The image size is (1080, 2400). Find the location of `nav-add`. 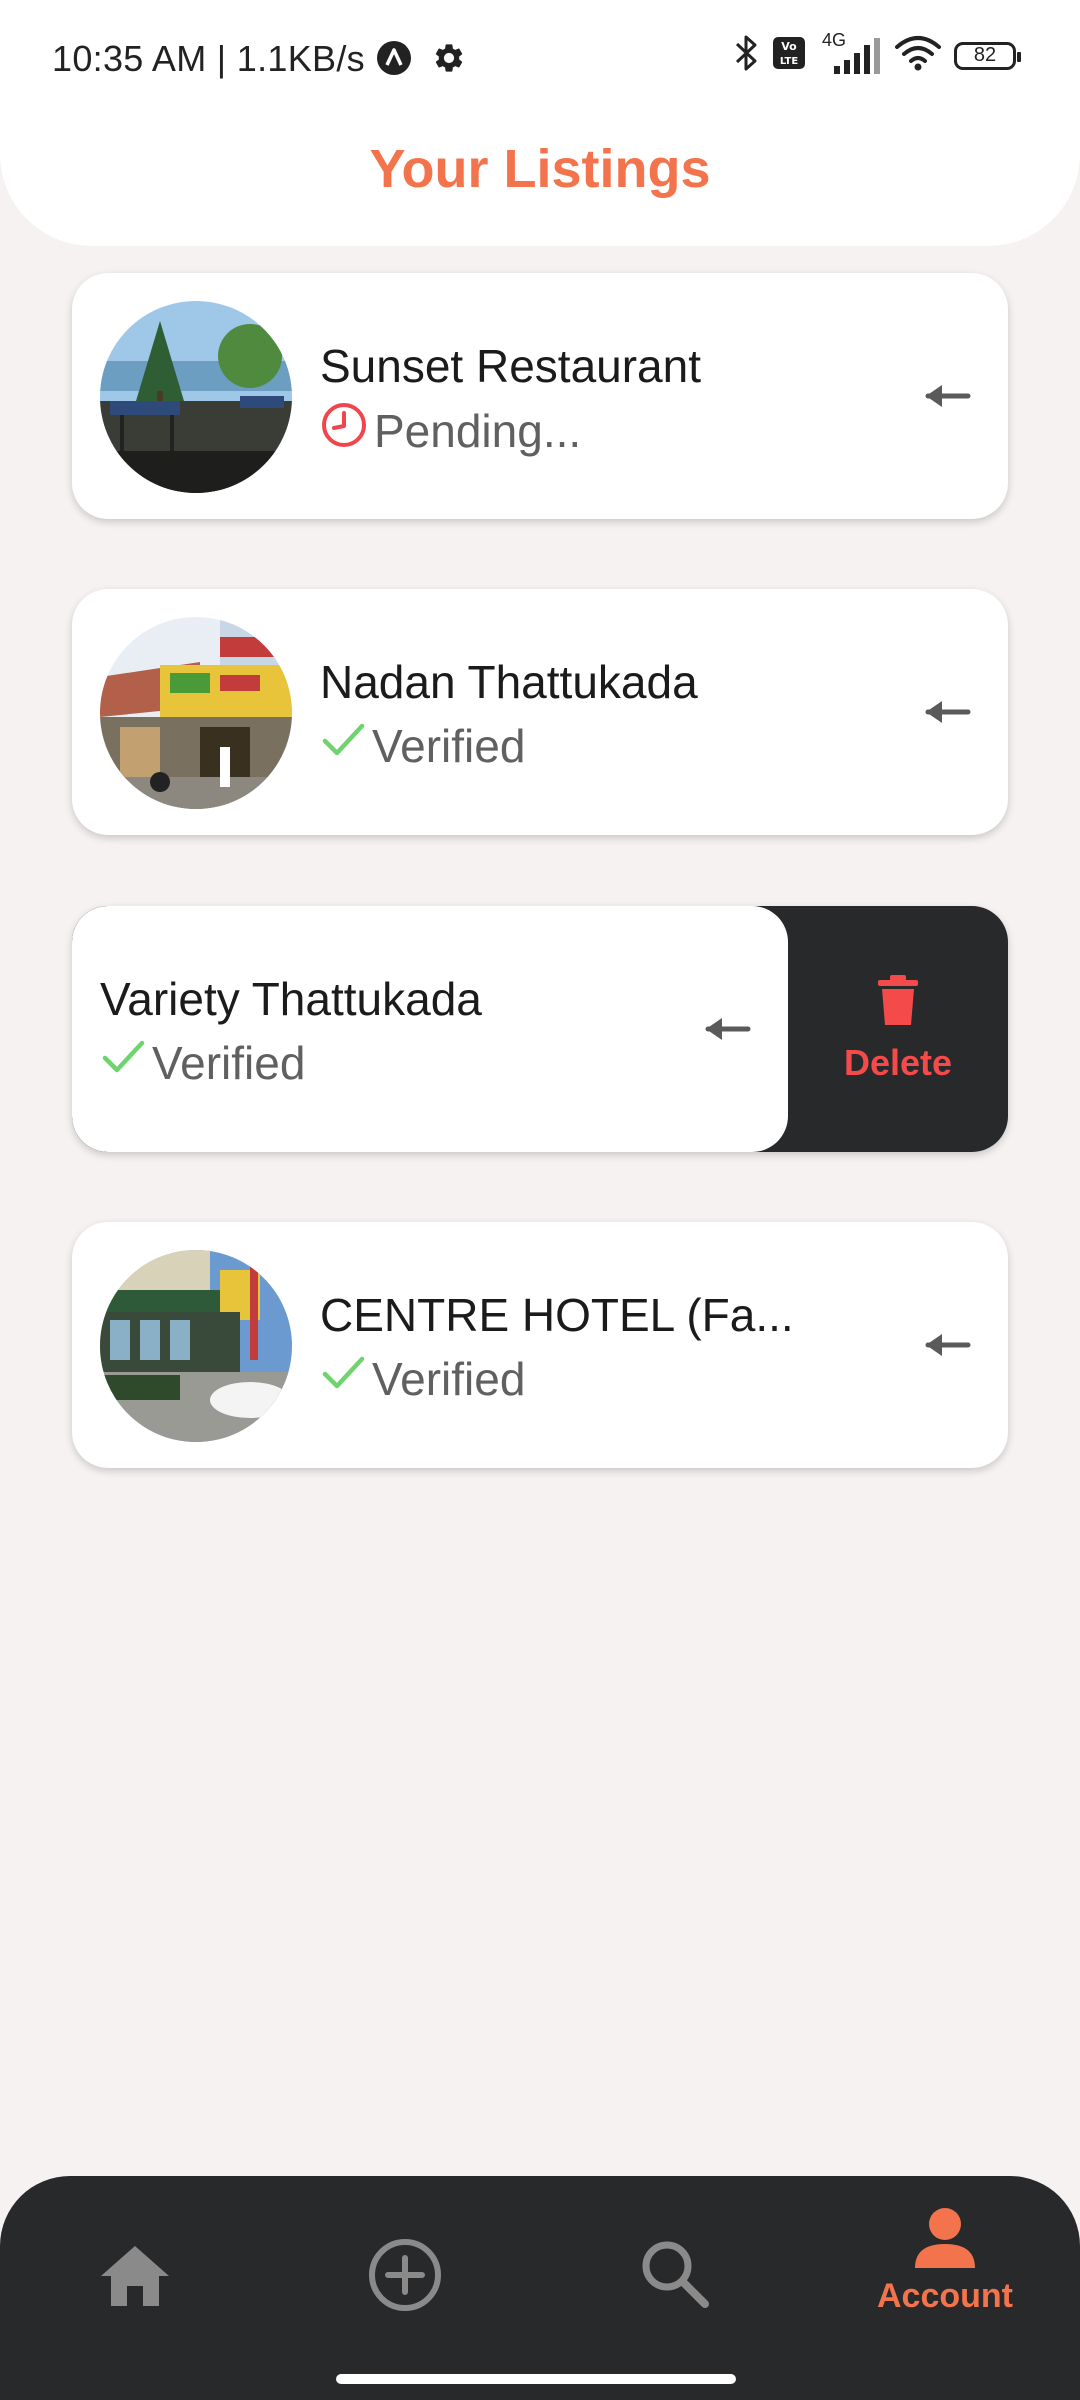

nav-add is located at coordinates (405, 2277).